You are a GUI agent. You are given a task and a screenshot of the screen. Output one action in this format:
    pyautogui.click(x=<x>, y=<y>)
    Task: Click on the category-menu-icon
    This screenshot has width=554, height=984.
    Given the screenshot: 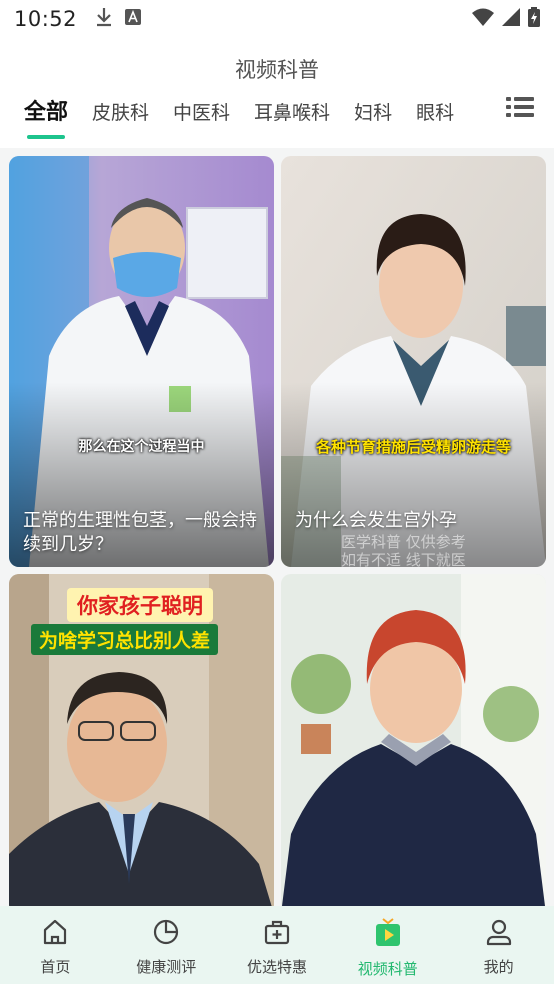 What is the action you would take?
    pyautogui.click(x=520, y=109)
    